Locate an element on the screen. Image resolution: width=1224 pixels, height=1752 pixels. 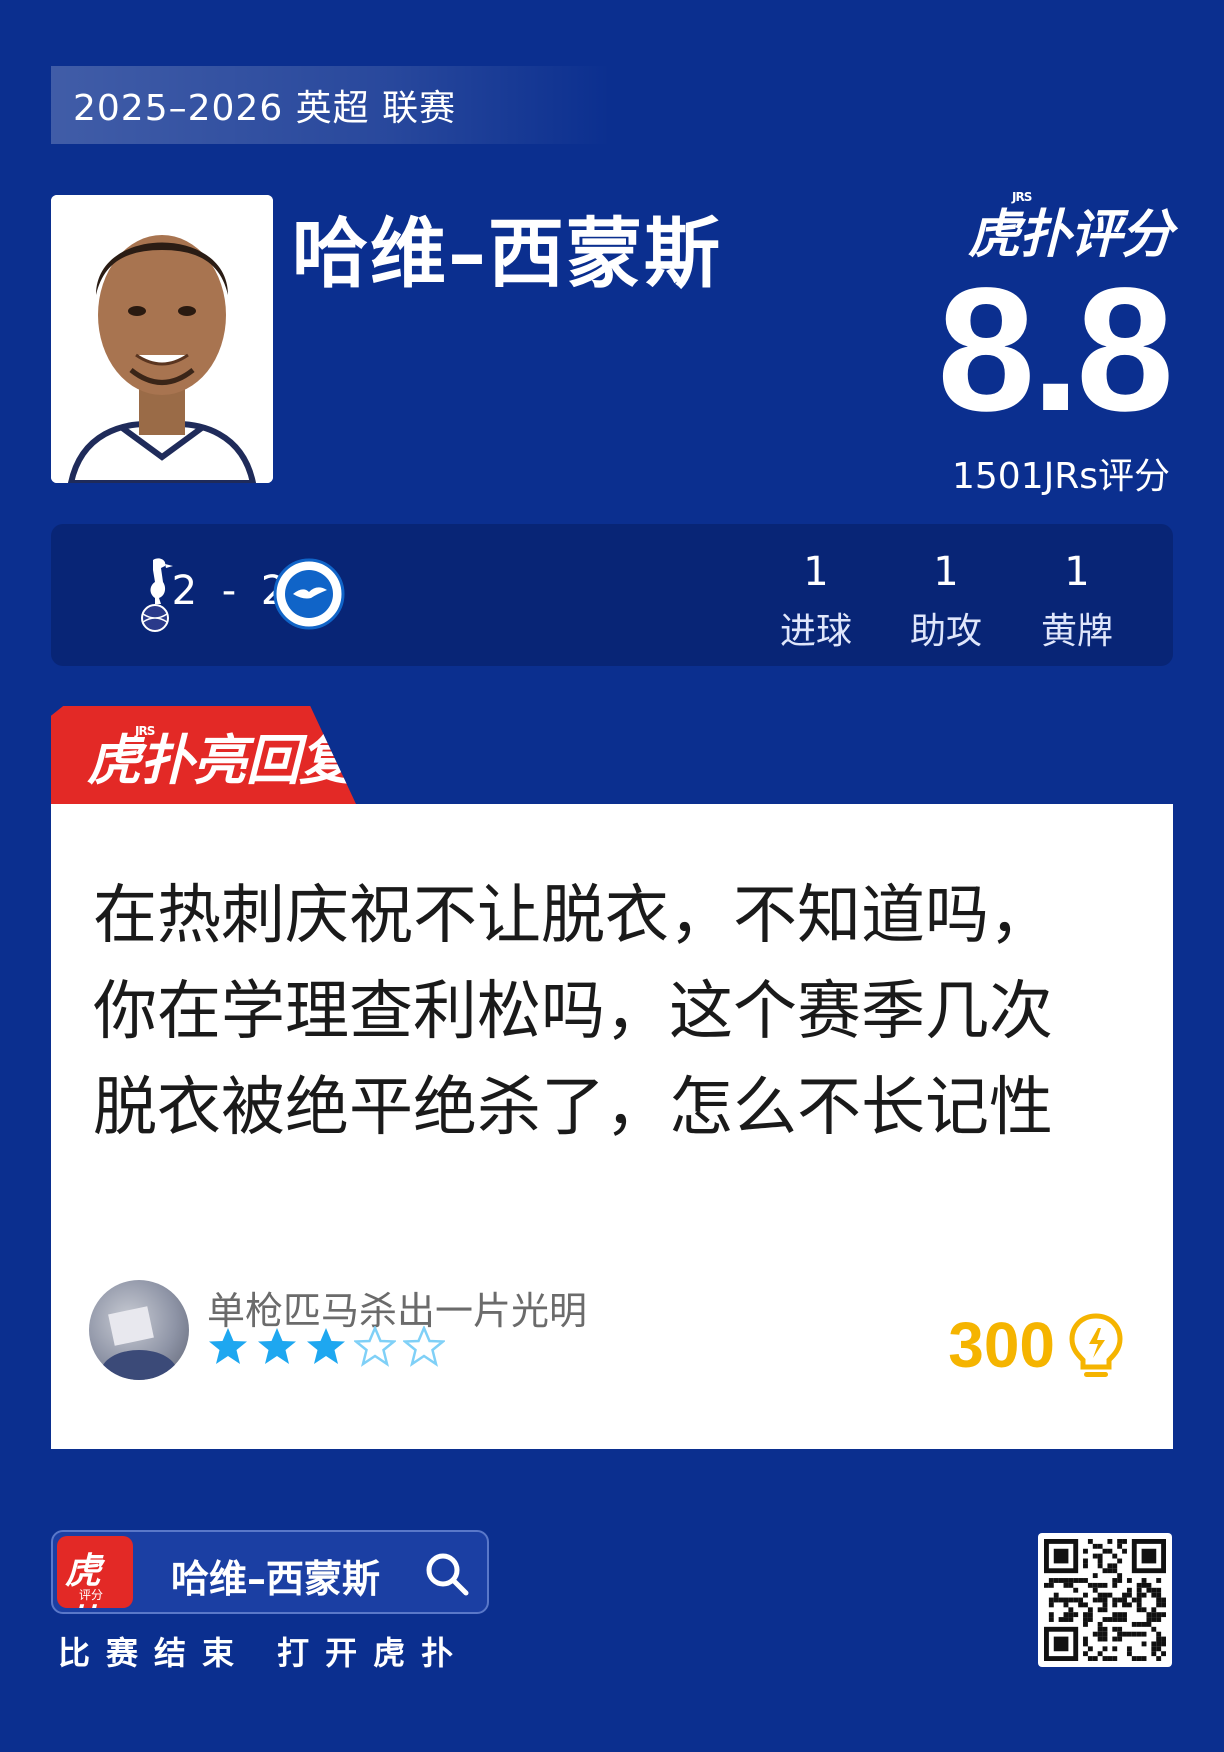
player-name: 哈维–西蒙斯 is located at coordinates (507, 253).